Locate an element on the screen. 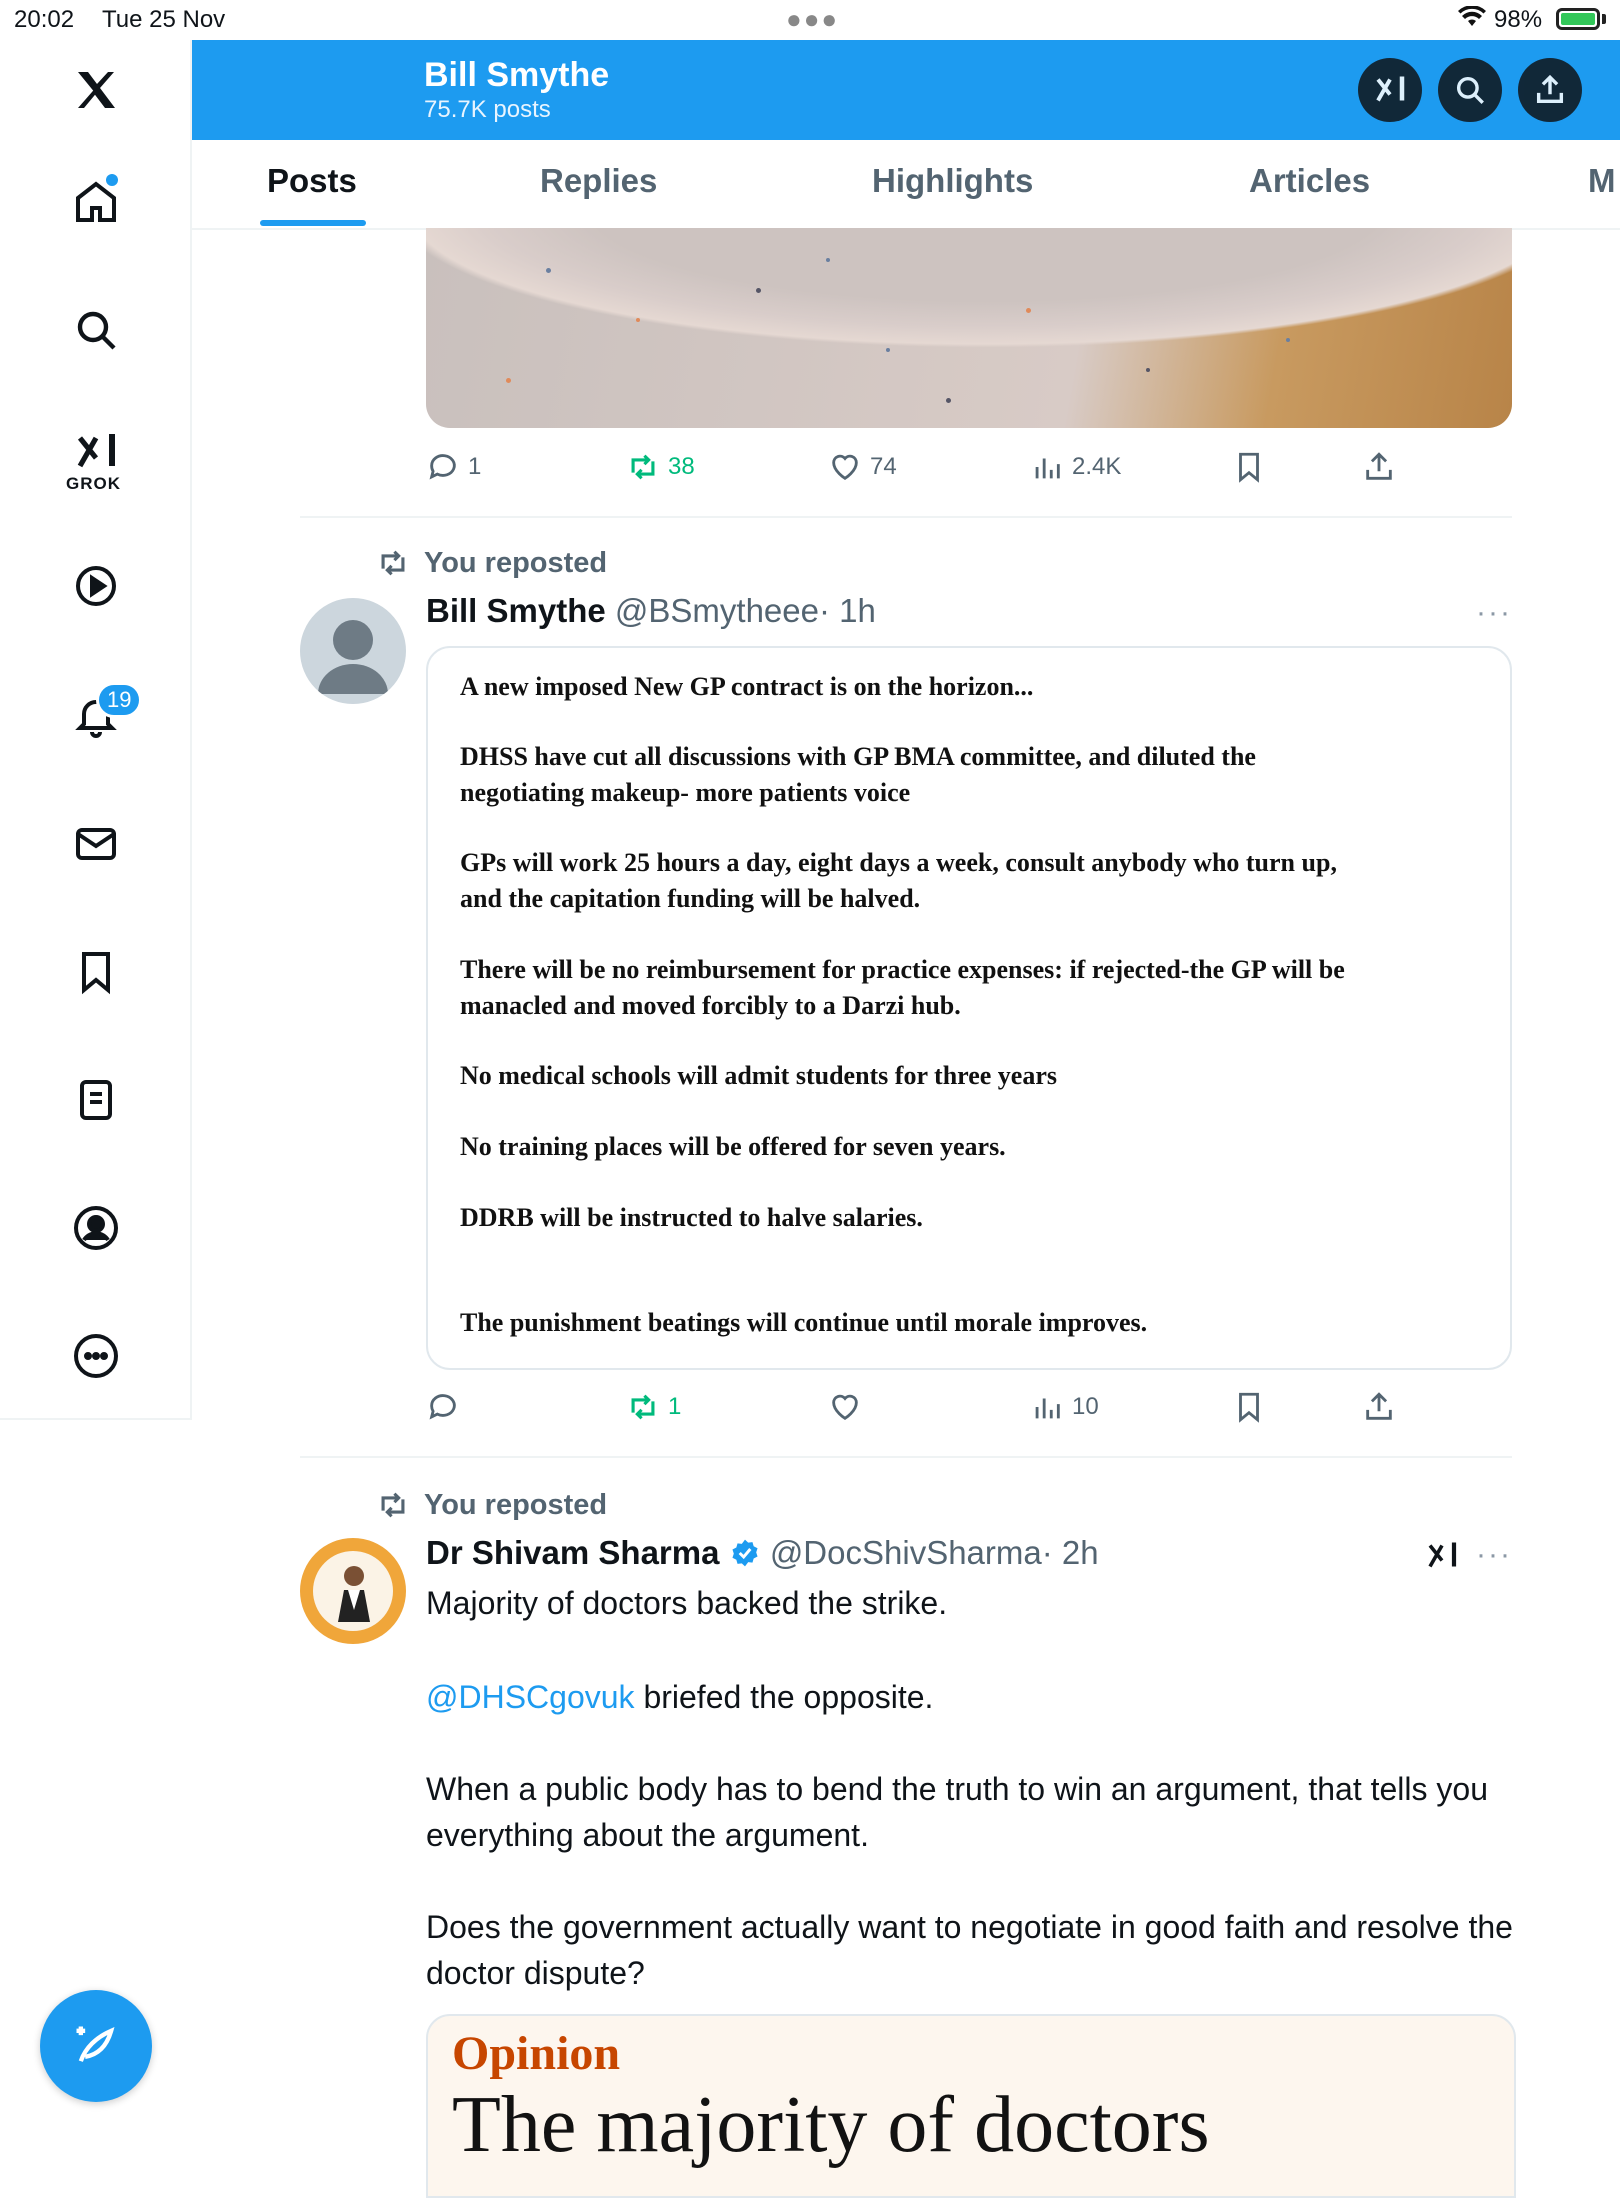  home-icon is located at coordinates (96, 202).